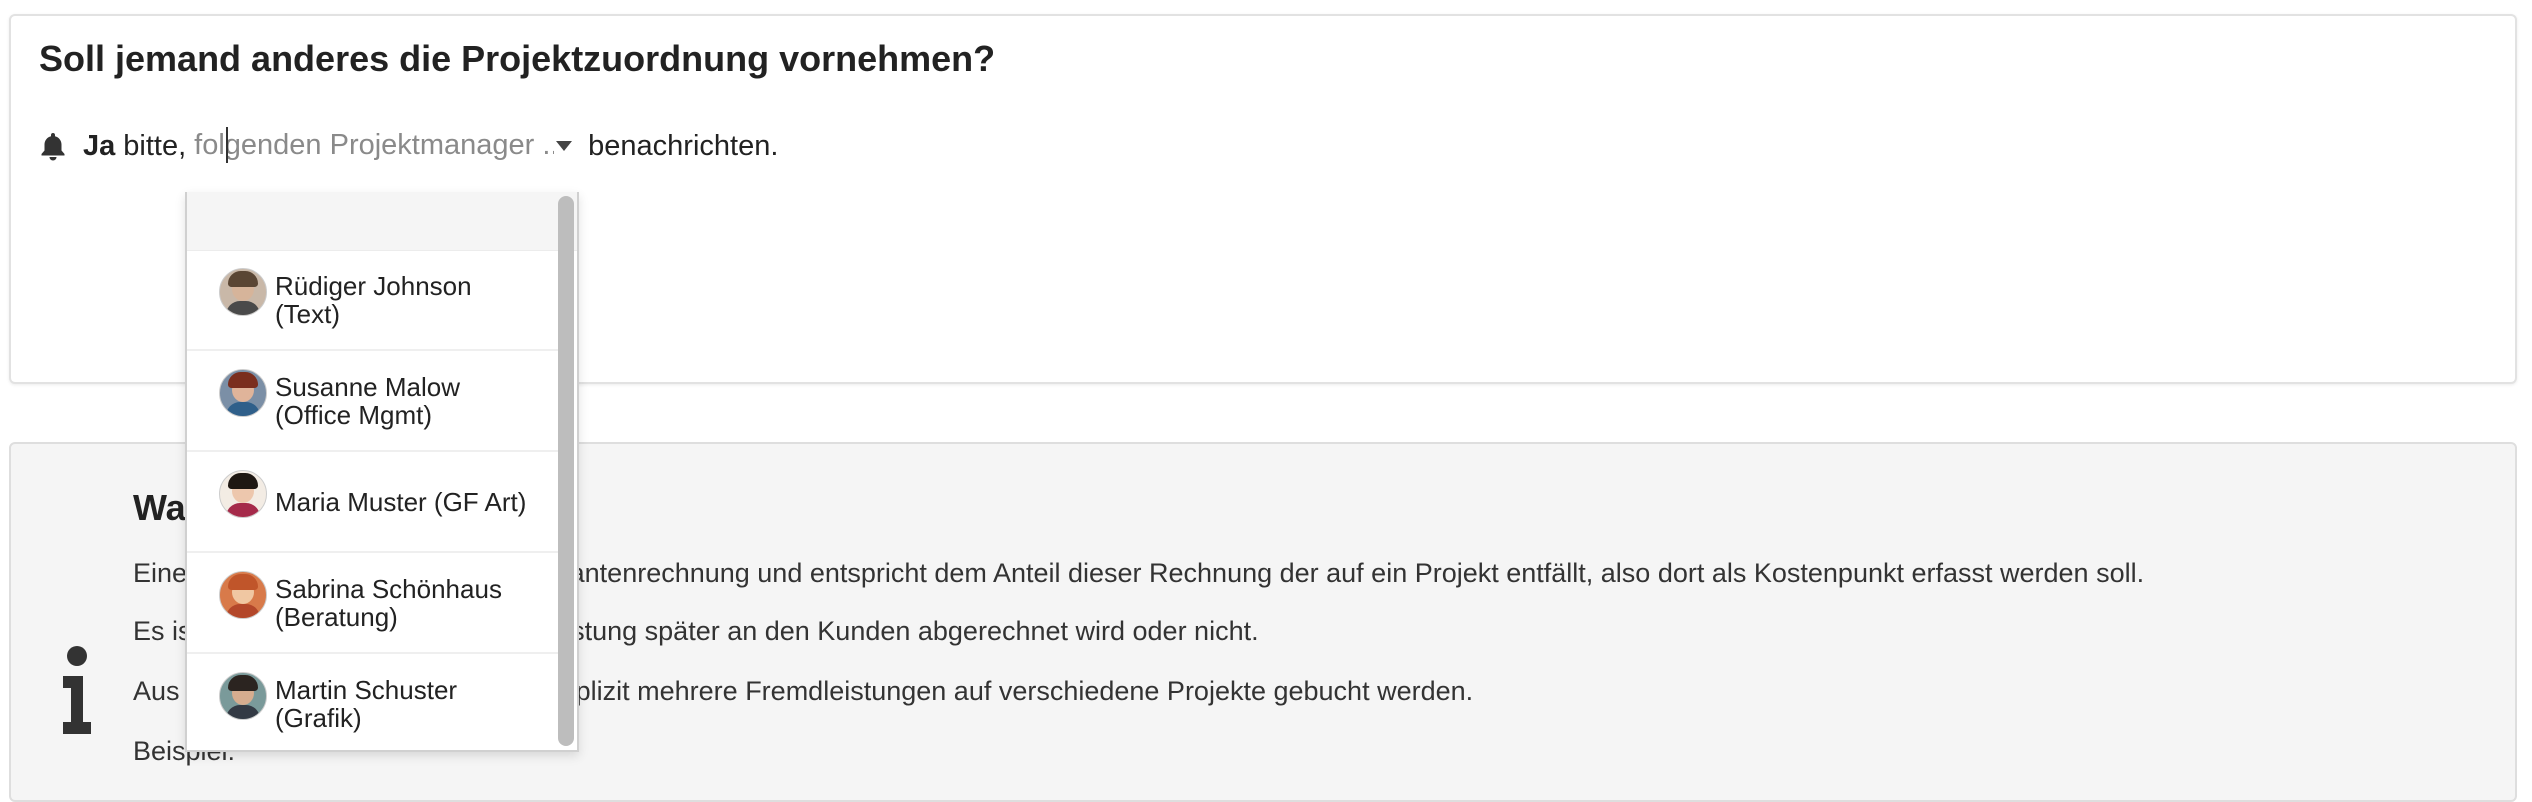 This screenshot has width=2532, height=802. What do you see at coordinates (155, 145) in the screenshot?
I see `please-text: bitte,` at bounding box center [155, 145].